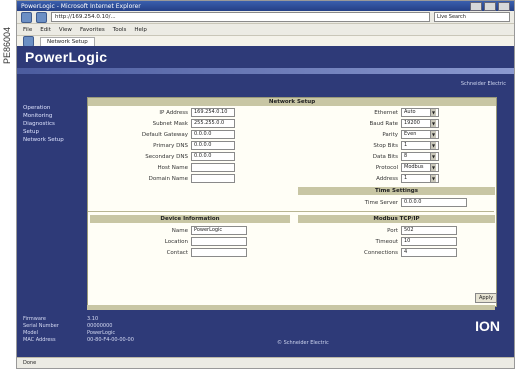 This screenshot has width=515, height=369. I want to click on field-label: Time Server, so click(381, 202).